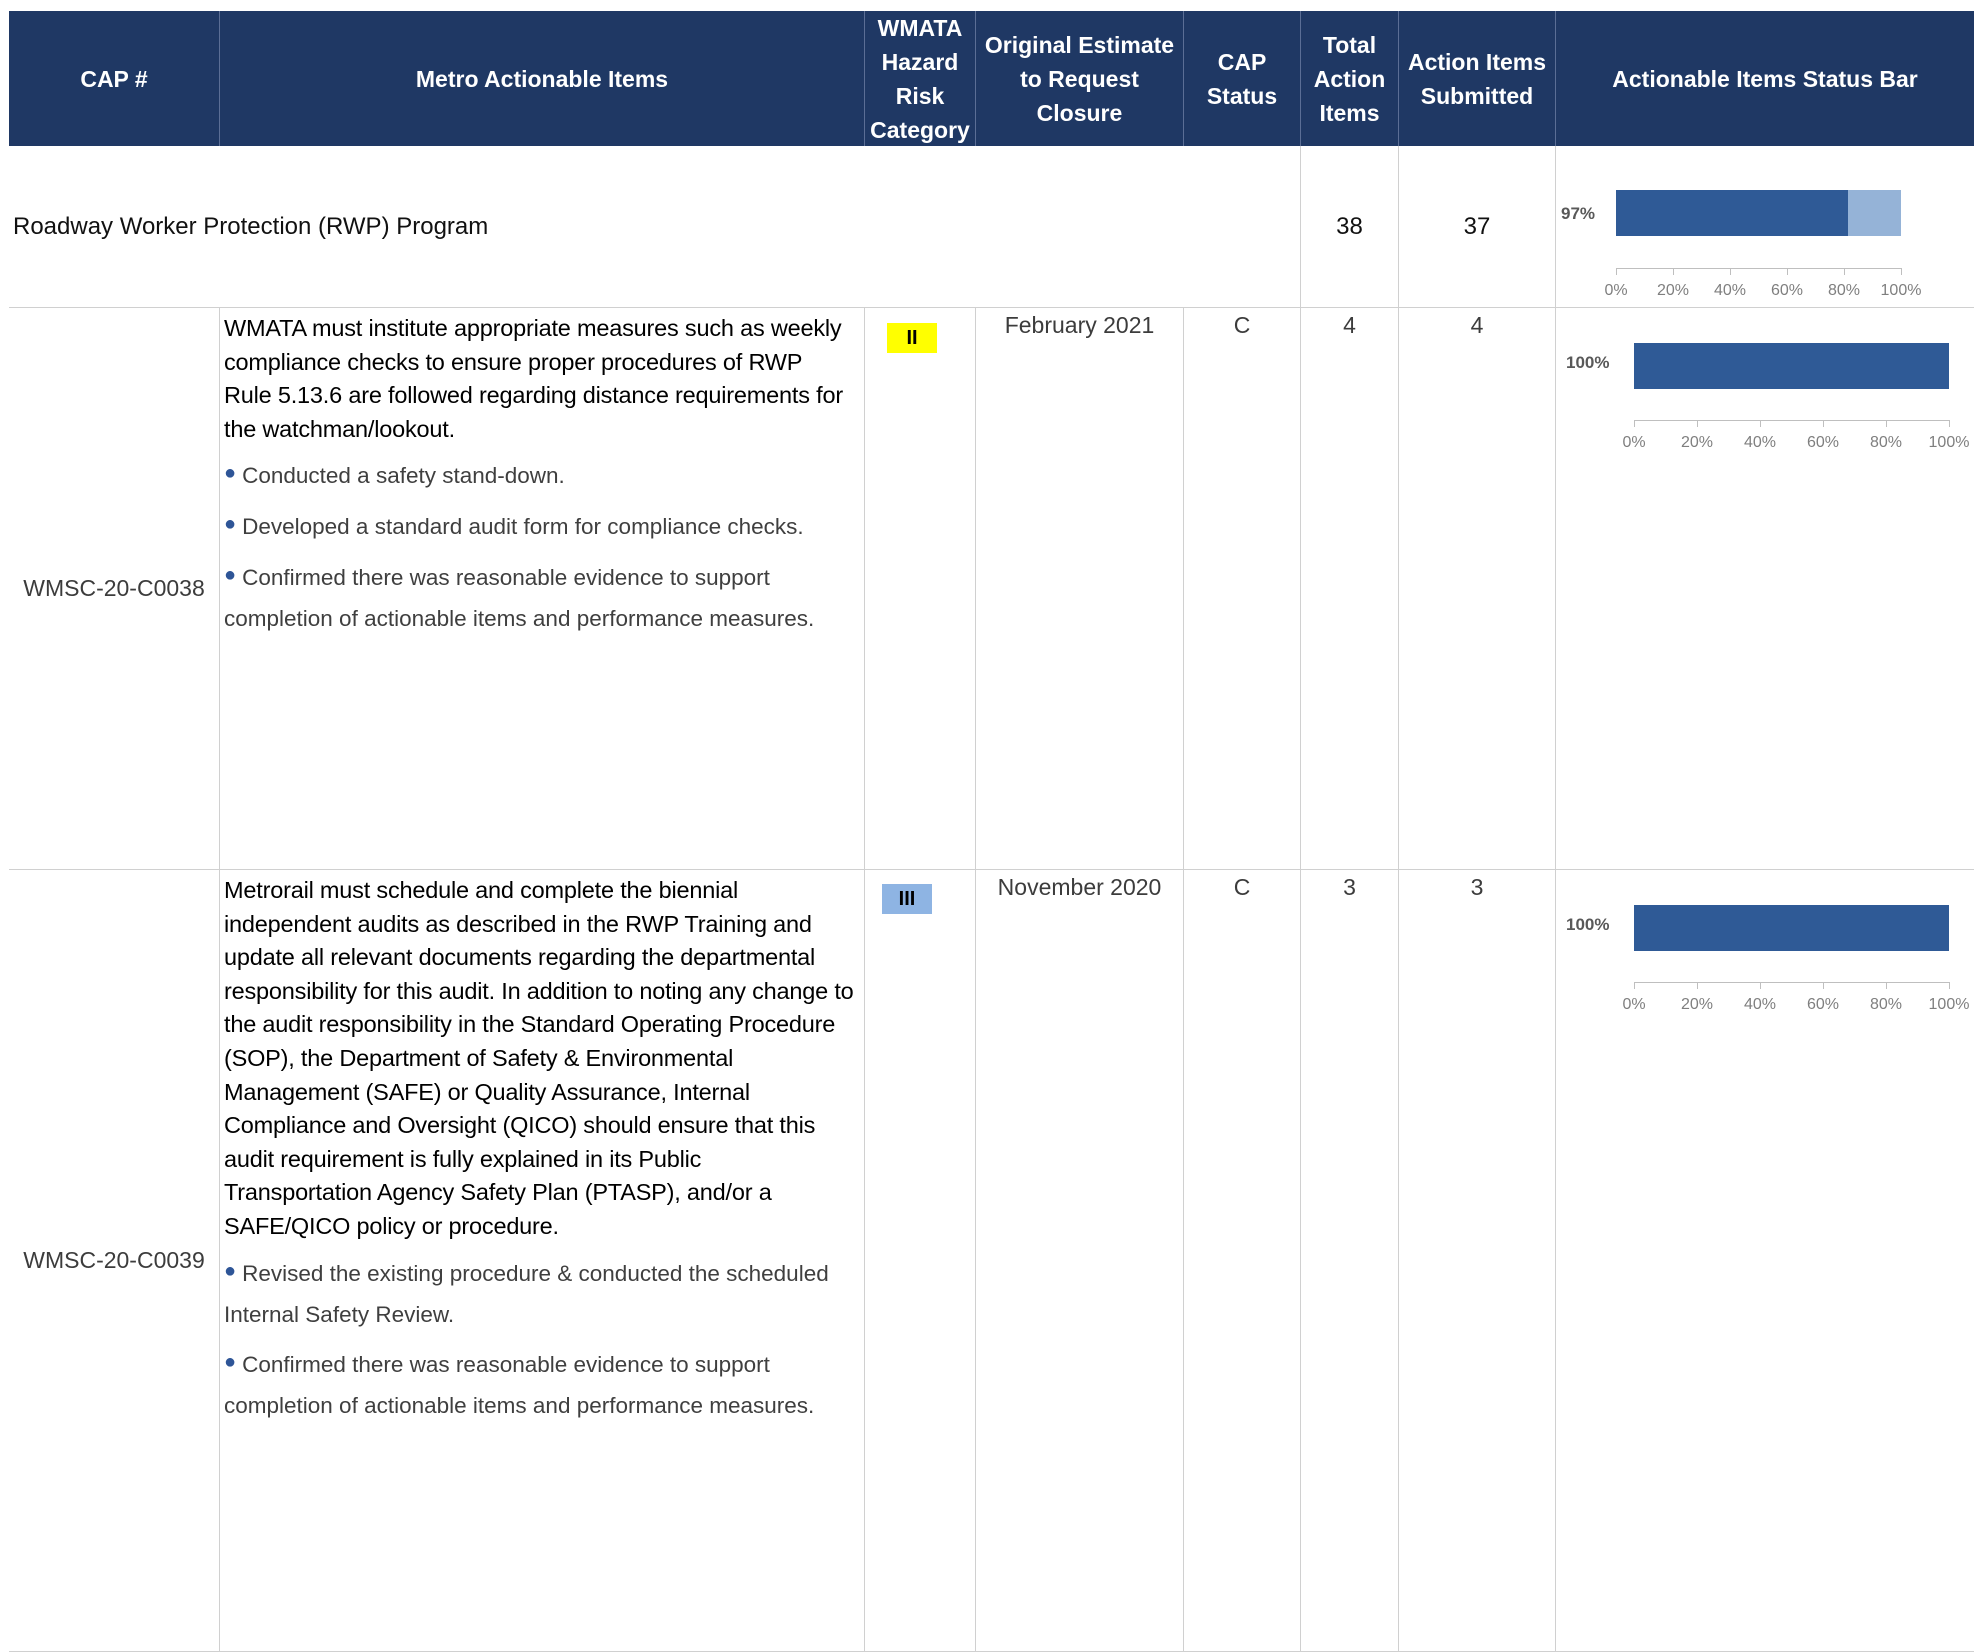 The height and width of the screenshot is (1652, 1980). I want to click on program-status-bar-cell: 97% 0% 20% 40% 60% 80% 100%, so click(1765, 227).